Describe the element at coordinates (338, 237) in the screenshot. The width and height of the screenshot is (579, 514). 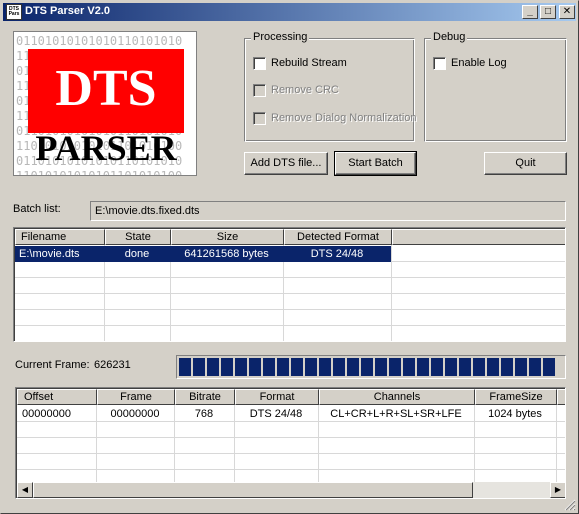
I see `column-header-detected-format: Detected Format` at that location.